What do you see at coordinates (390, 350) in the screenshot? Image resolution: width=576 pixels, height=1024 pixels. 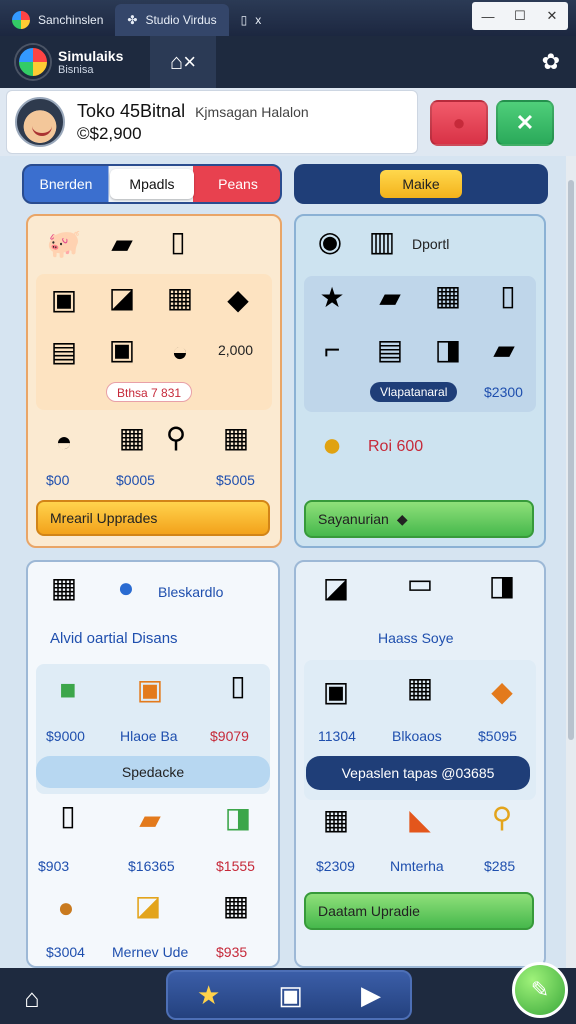 I see `fridge-icon: ▤` at bounding box center [390, 350].